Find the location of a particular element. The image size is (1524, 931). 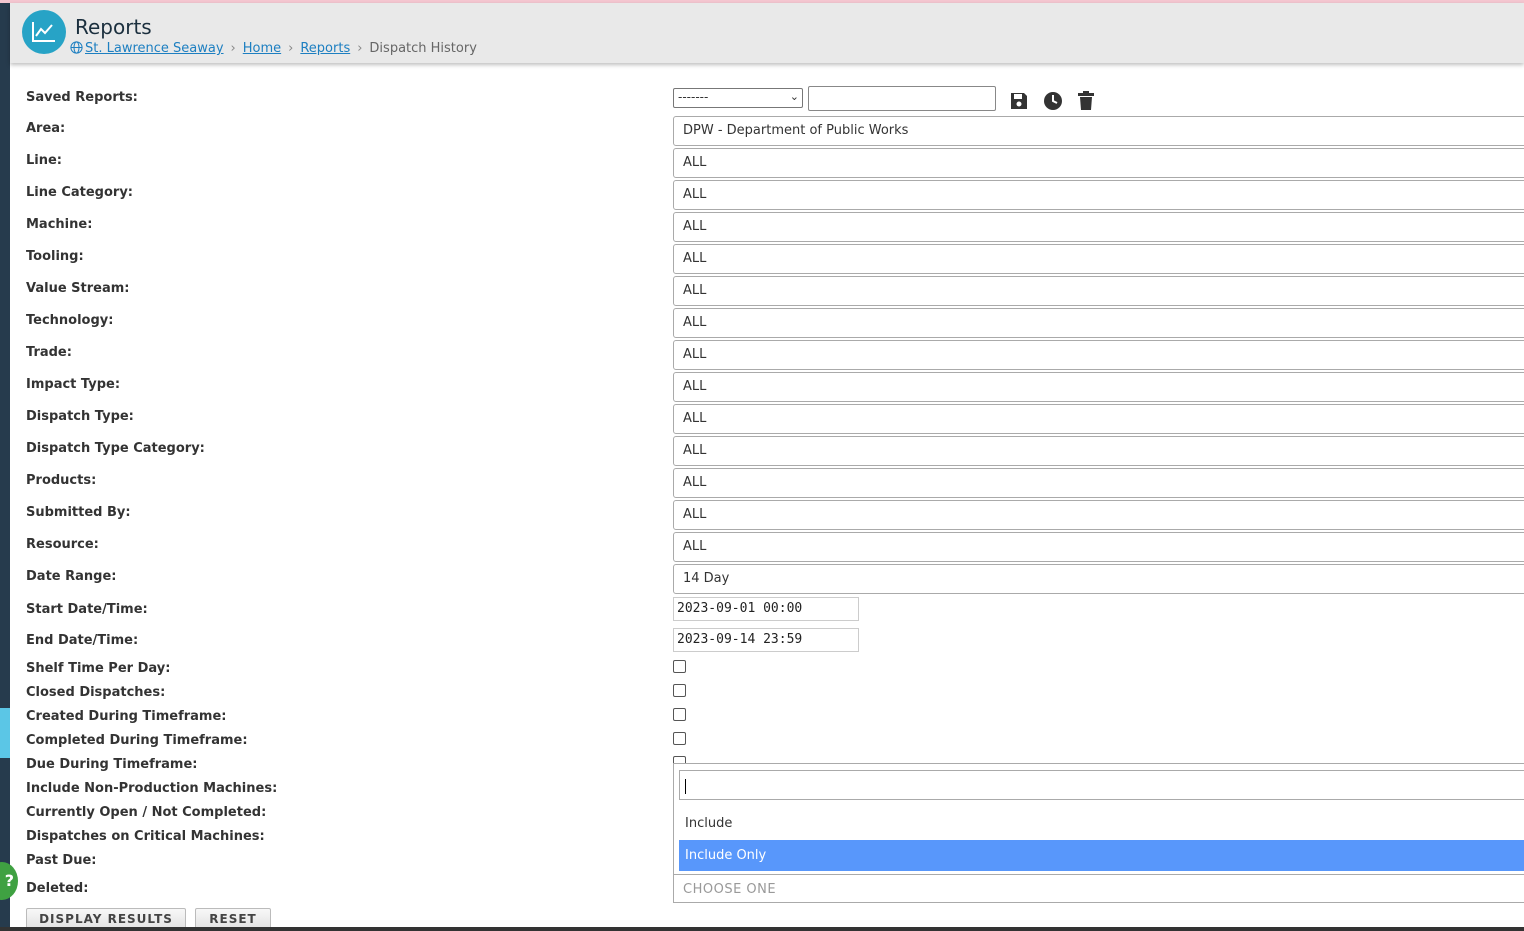

value-stream-label: Value Stream: is located at coordinates (78, 288).